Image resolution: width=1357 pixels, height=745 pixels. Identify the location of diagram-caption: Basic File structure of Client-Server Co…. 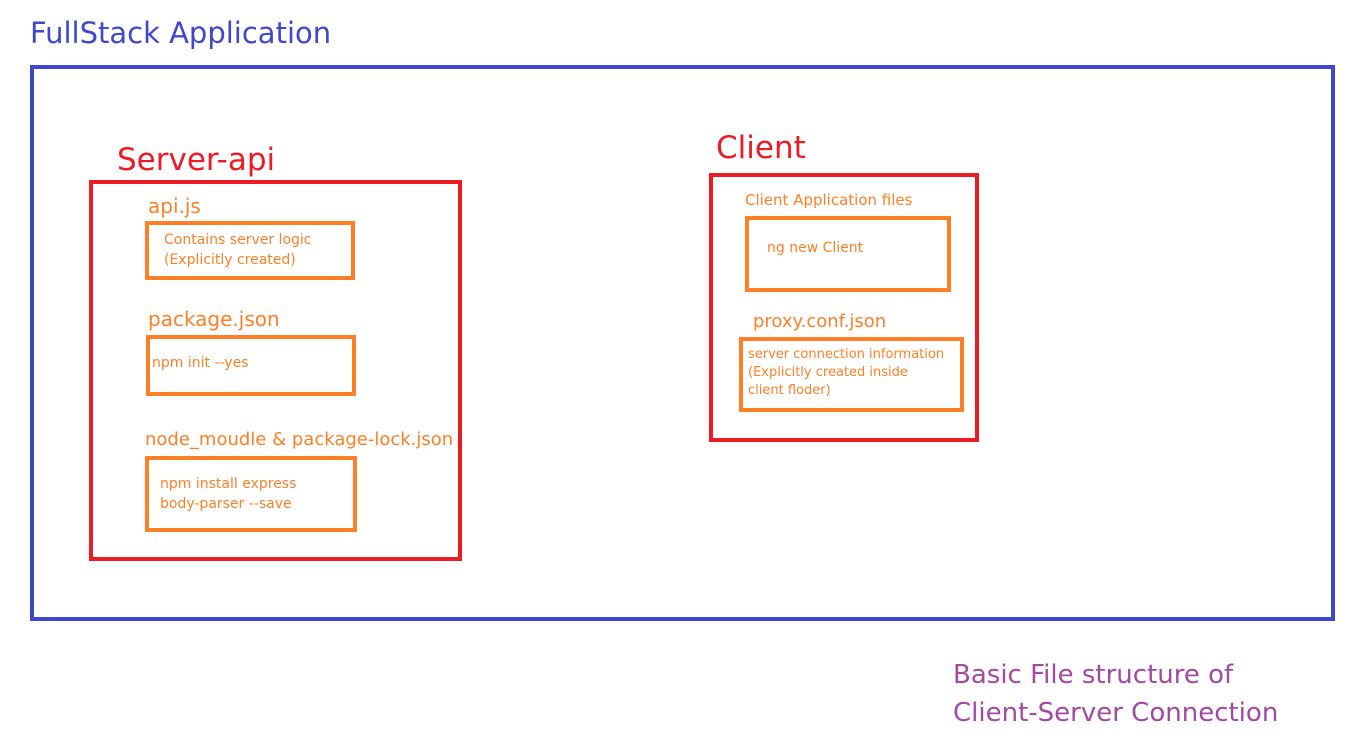
(1115, 694).